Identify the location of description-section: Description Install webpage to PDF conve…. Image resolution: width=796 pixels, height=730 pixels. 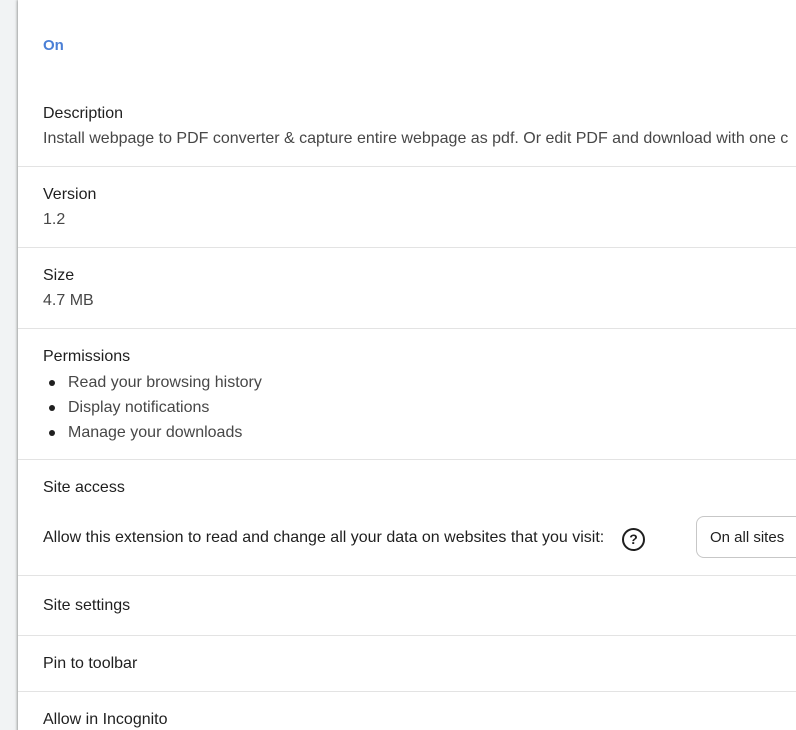
(407, 131).